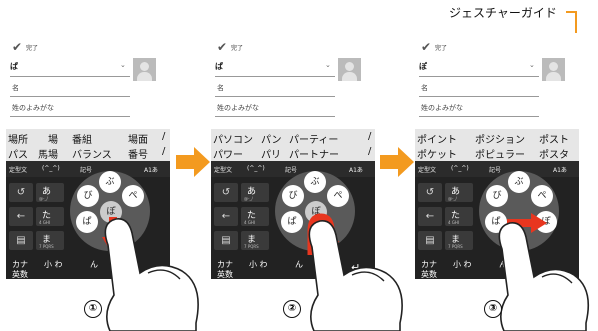  I want to click on step-number-3: ③, so click(493, 309).